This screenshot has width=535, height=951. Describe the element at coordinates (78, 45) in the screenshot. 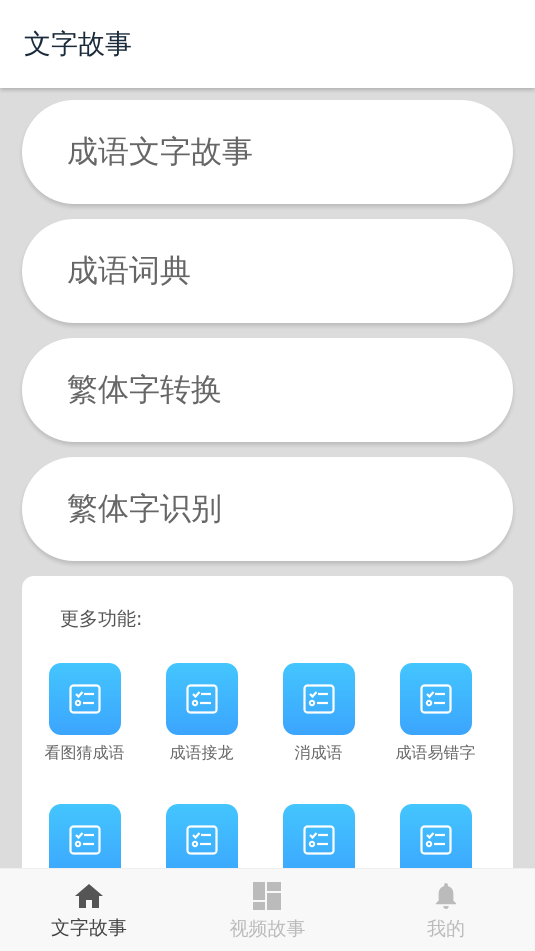

I see `screen-title: 文字故事` at that location.